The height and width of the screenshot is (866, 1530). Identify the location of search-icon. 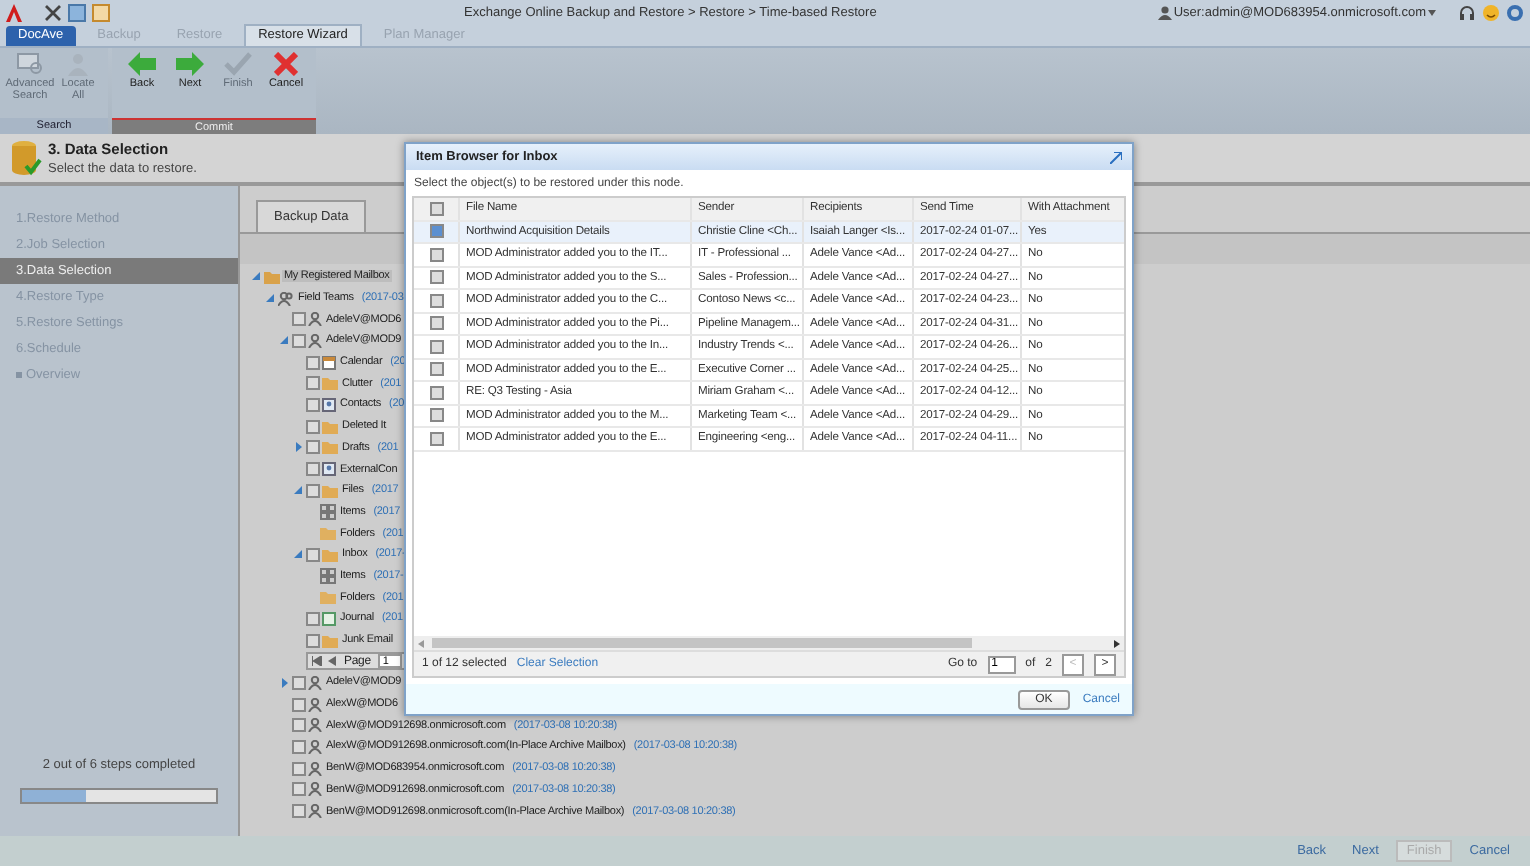
(30, 64).